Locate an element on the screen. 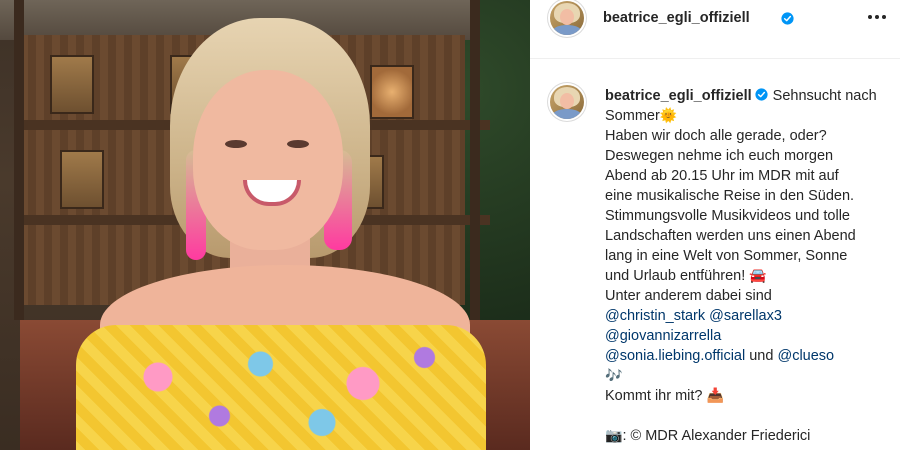  wood-post is located at coordinates (19, 160).